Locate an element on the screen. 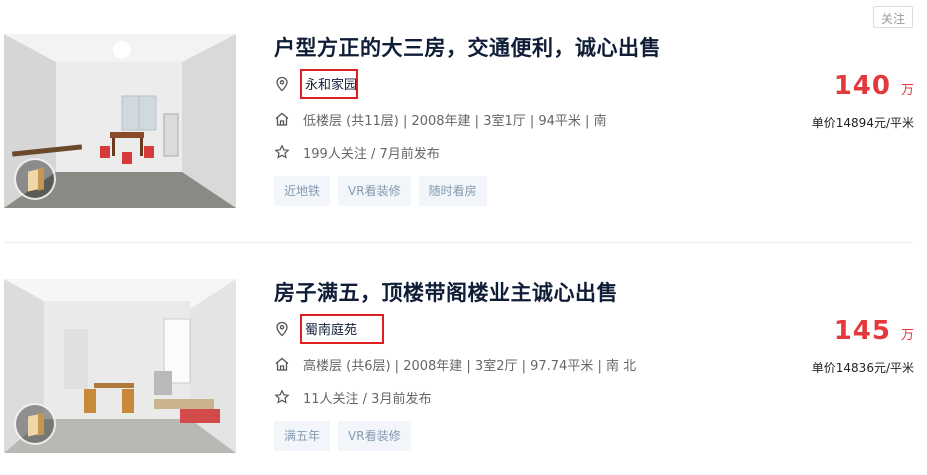 The image size is (927, 475). listing-divider is located at coordinates (459, 242).